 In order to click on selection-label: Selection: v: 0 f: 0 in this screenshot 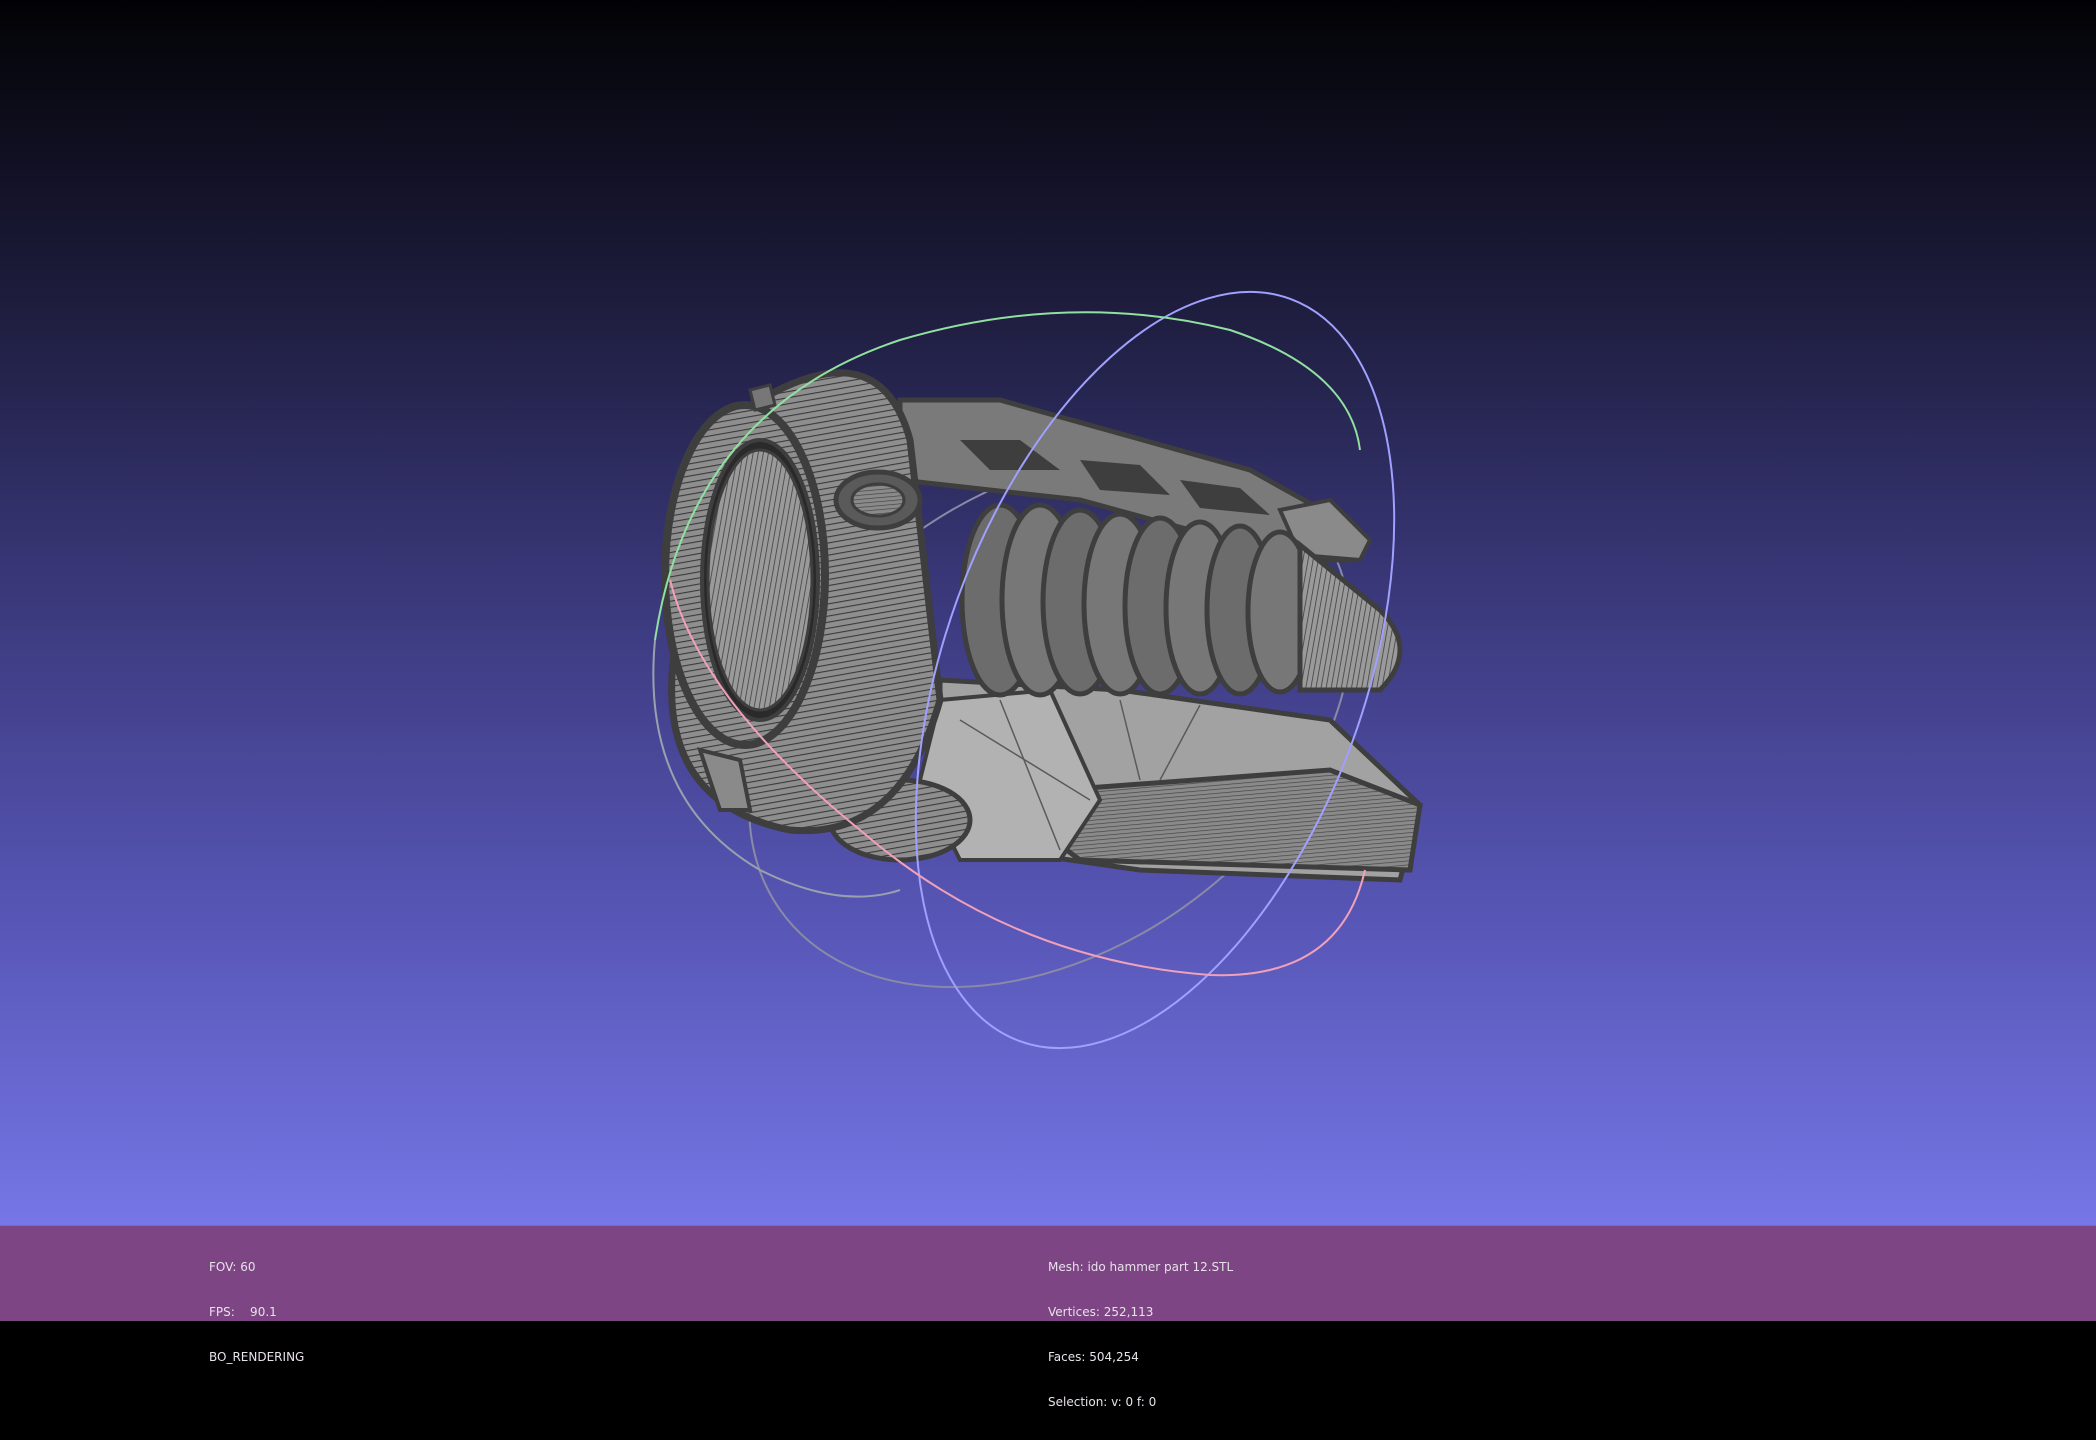, I will do `click(1102, 1402)`.